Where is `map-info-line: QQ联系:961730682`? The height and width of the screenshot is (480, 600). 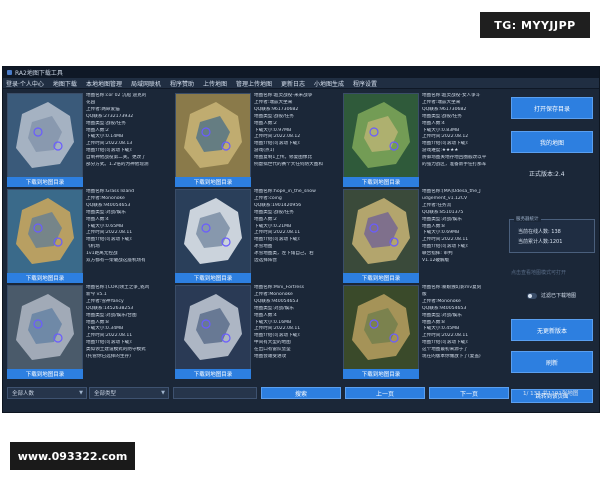 map-info-line: QQ联系:961730682 is located at coordinates (276, 109).